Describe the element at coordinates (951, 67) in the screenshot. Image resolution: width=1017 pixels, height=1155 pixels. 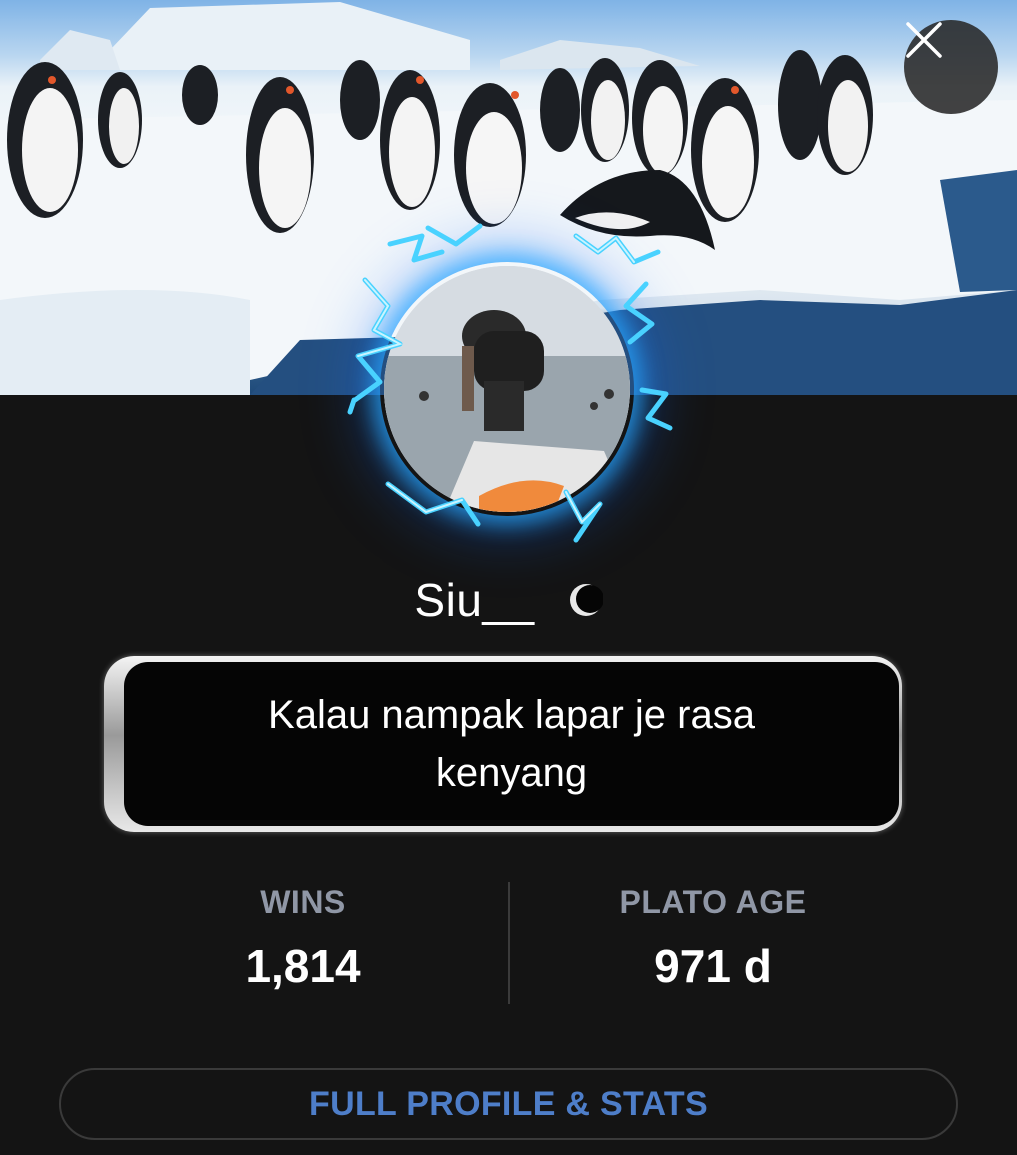
I see `close-button` at that location.